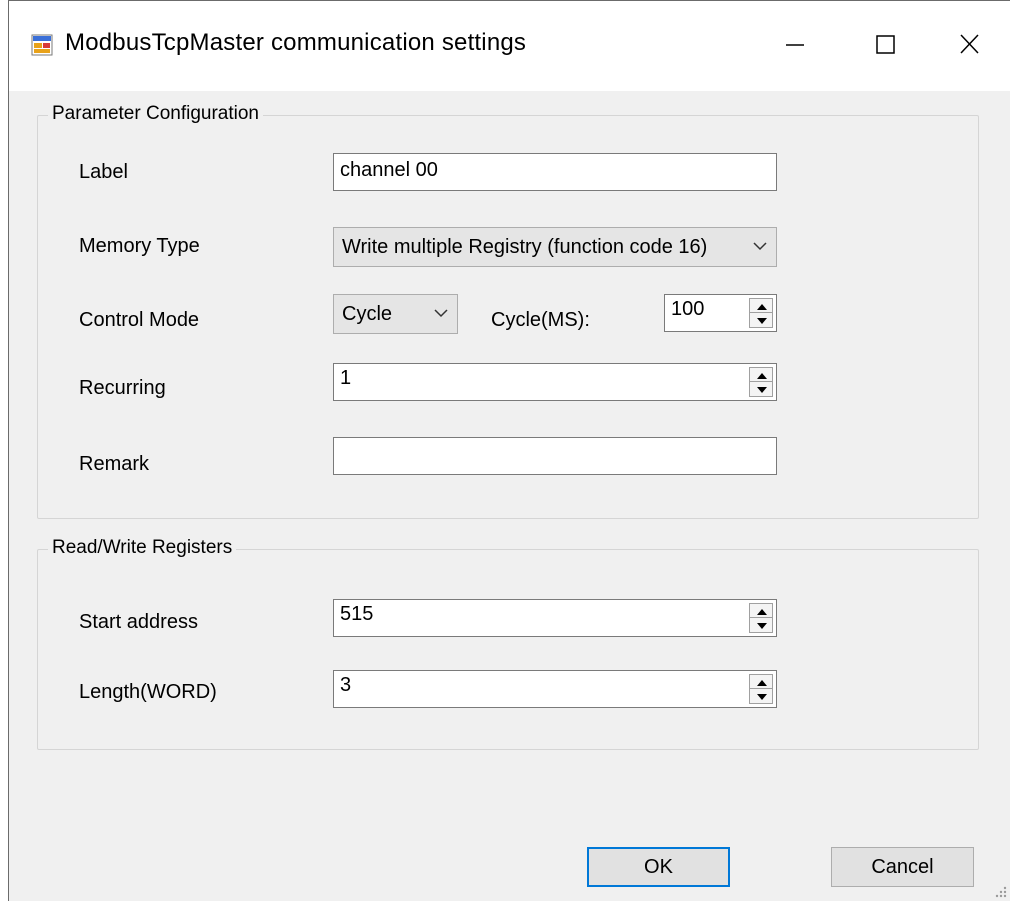 The height and width of the screenshot is (901, 1010). I want to click on start-address-up-button, so click(761, 611).